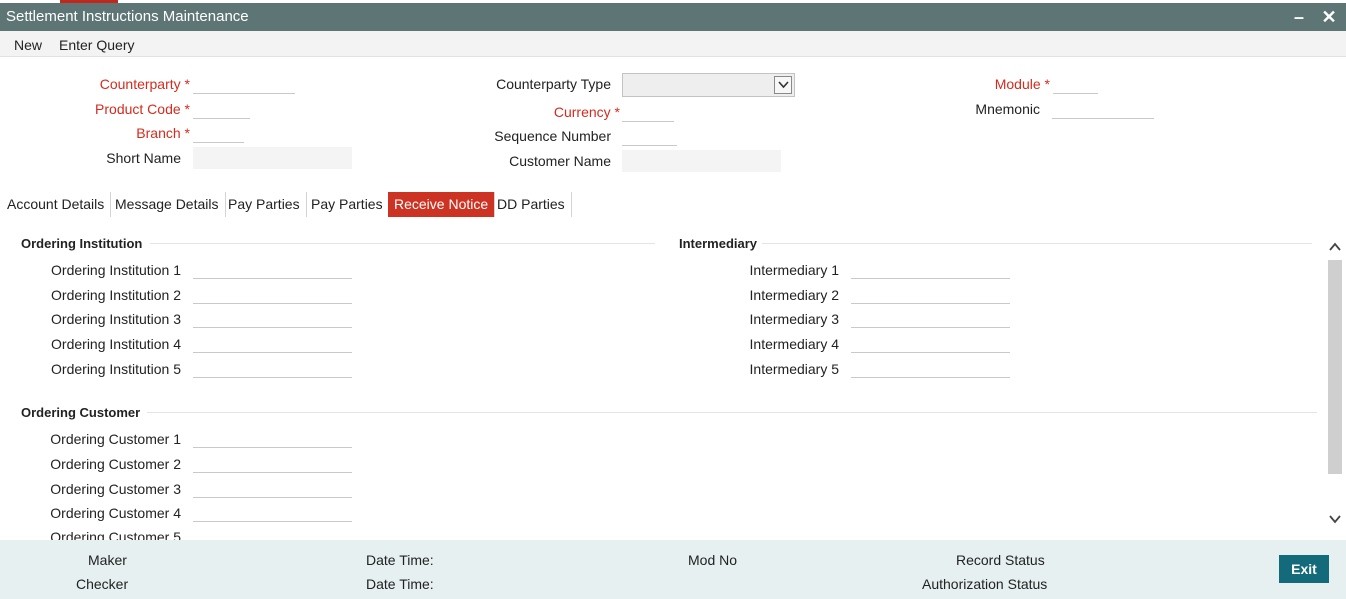 The height and width of the screenshot is (599, 1346). What do you see at coordinates (272, 269) in the screenshot?
I see `ordering-institution-1-input` at bounding box center [272, 269].